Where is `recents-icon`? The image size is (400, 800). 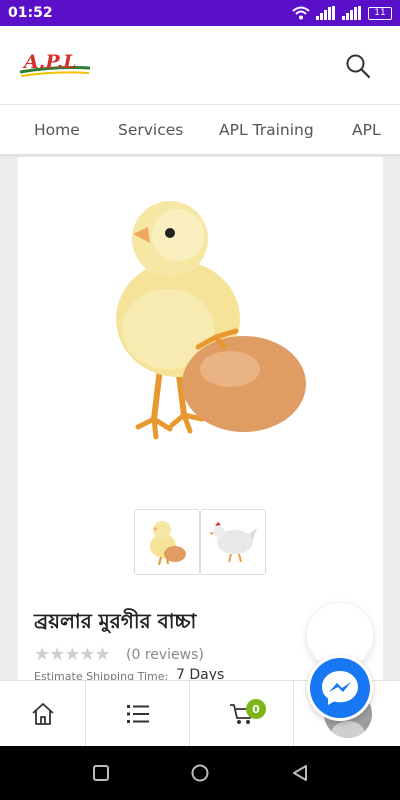
recents-icon is located at coordinates (101, 773).